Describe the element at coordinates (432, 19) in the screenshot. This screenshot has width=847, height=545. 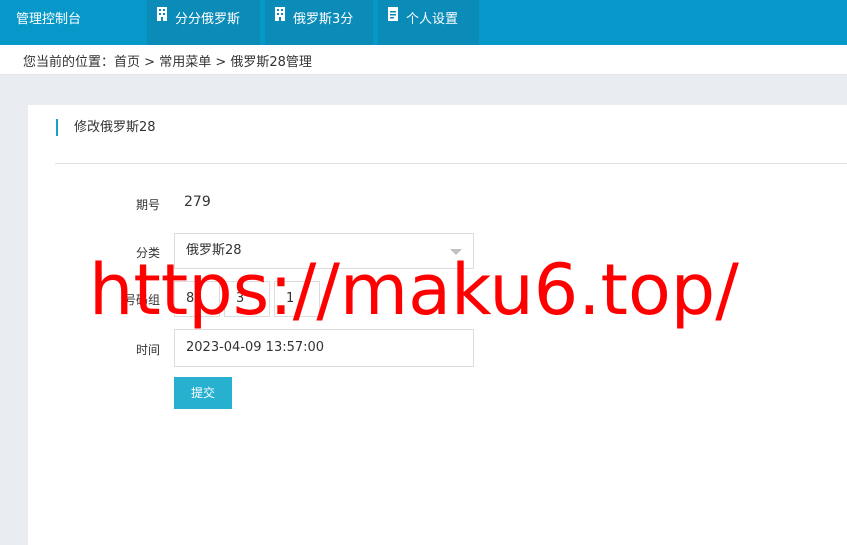
I see `nav-tab-label: 个人设置` at that location.